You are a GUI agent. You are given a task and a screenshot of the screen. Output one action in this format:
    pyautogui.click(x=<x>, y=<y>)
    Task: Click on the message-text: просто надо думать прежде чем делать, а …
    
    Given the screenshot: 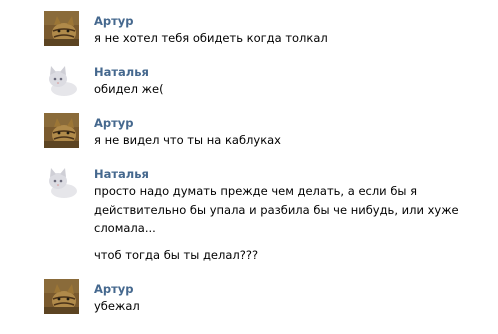 What is the action you would take?
    pyautogui.click(x=256, y=191)
    